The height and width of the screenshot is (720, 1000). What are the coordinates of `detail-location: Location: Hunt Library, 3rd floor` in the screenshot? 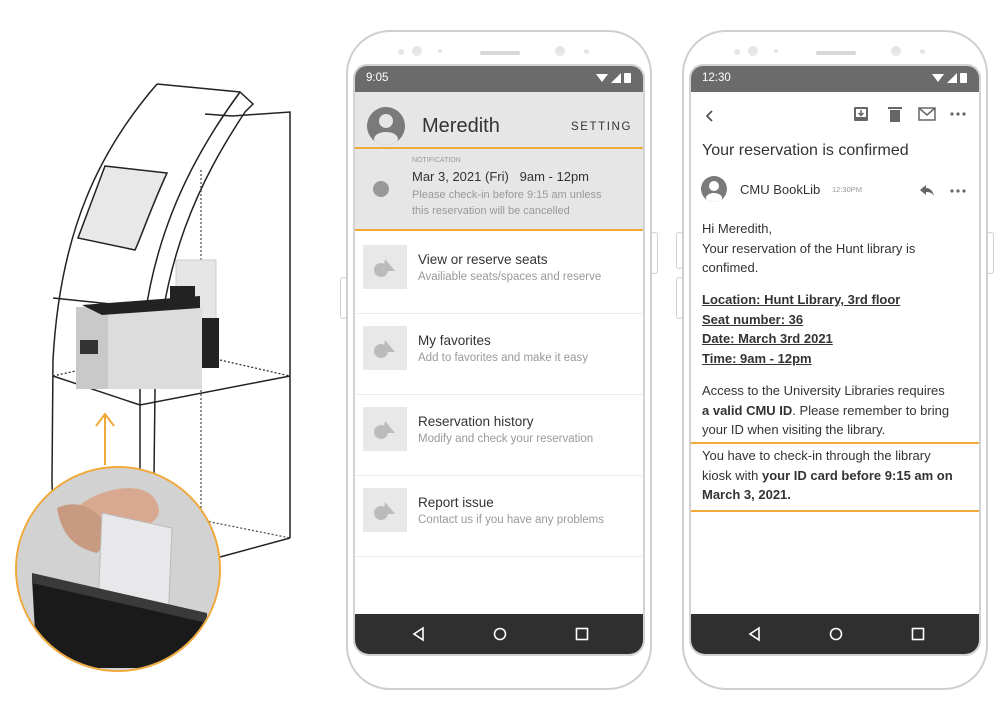 It's located at (801, 299).